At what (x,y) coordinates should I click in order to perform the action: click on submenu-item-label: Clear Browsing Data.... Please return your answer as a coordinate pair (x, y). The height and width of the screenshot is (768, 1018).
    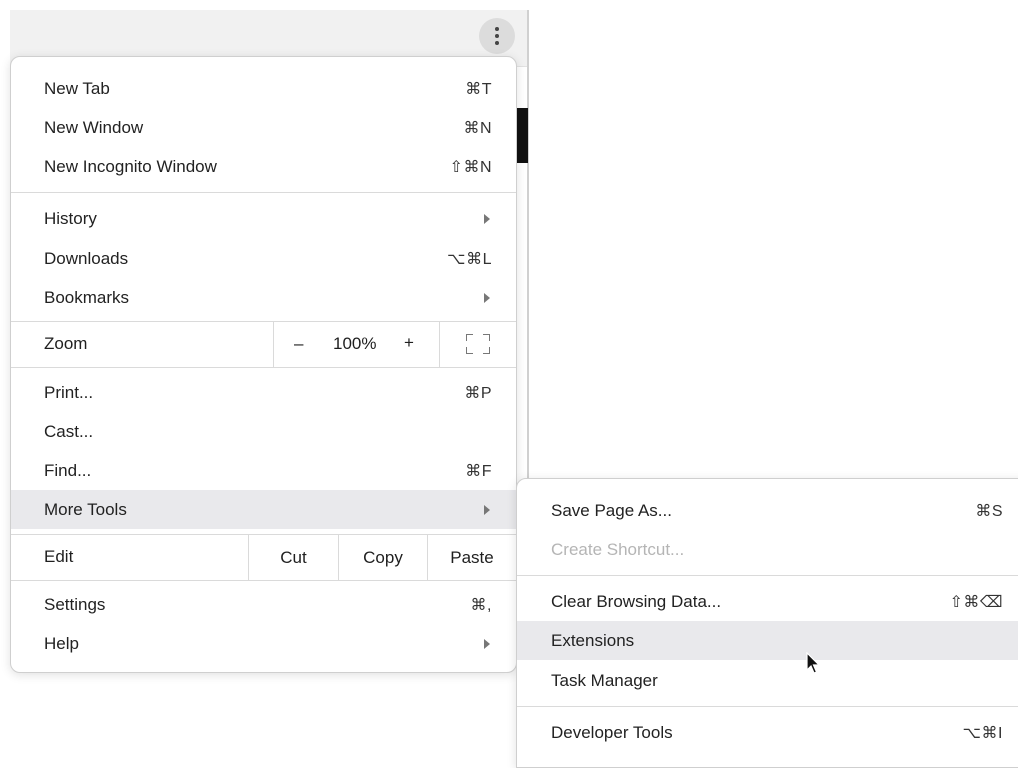
    Looking at the image, I should click on (636, 601).